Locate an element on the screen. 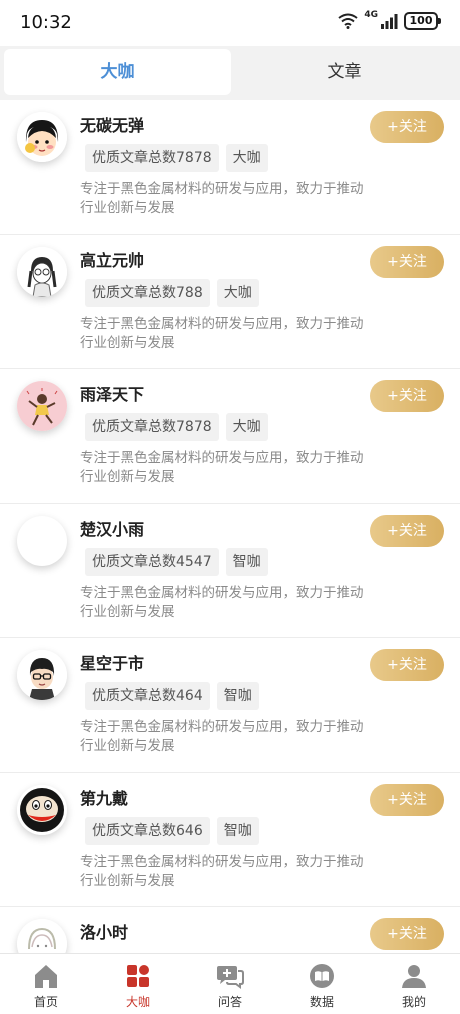  home-icon is located at coordinates (46, 976).